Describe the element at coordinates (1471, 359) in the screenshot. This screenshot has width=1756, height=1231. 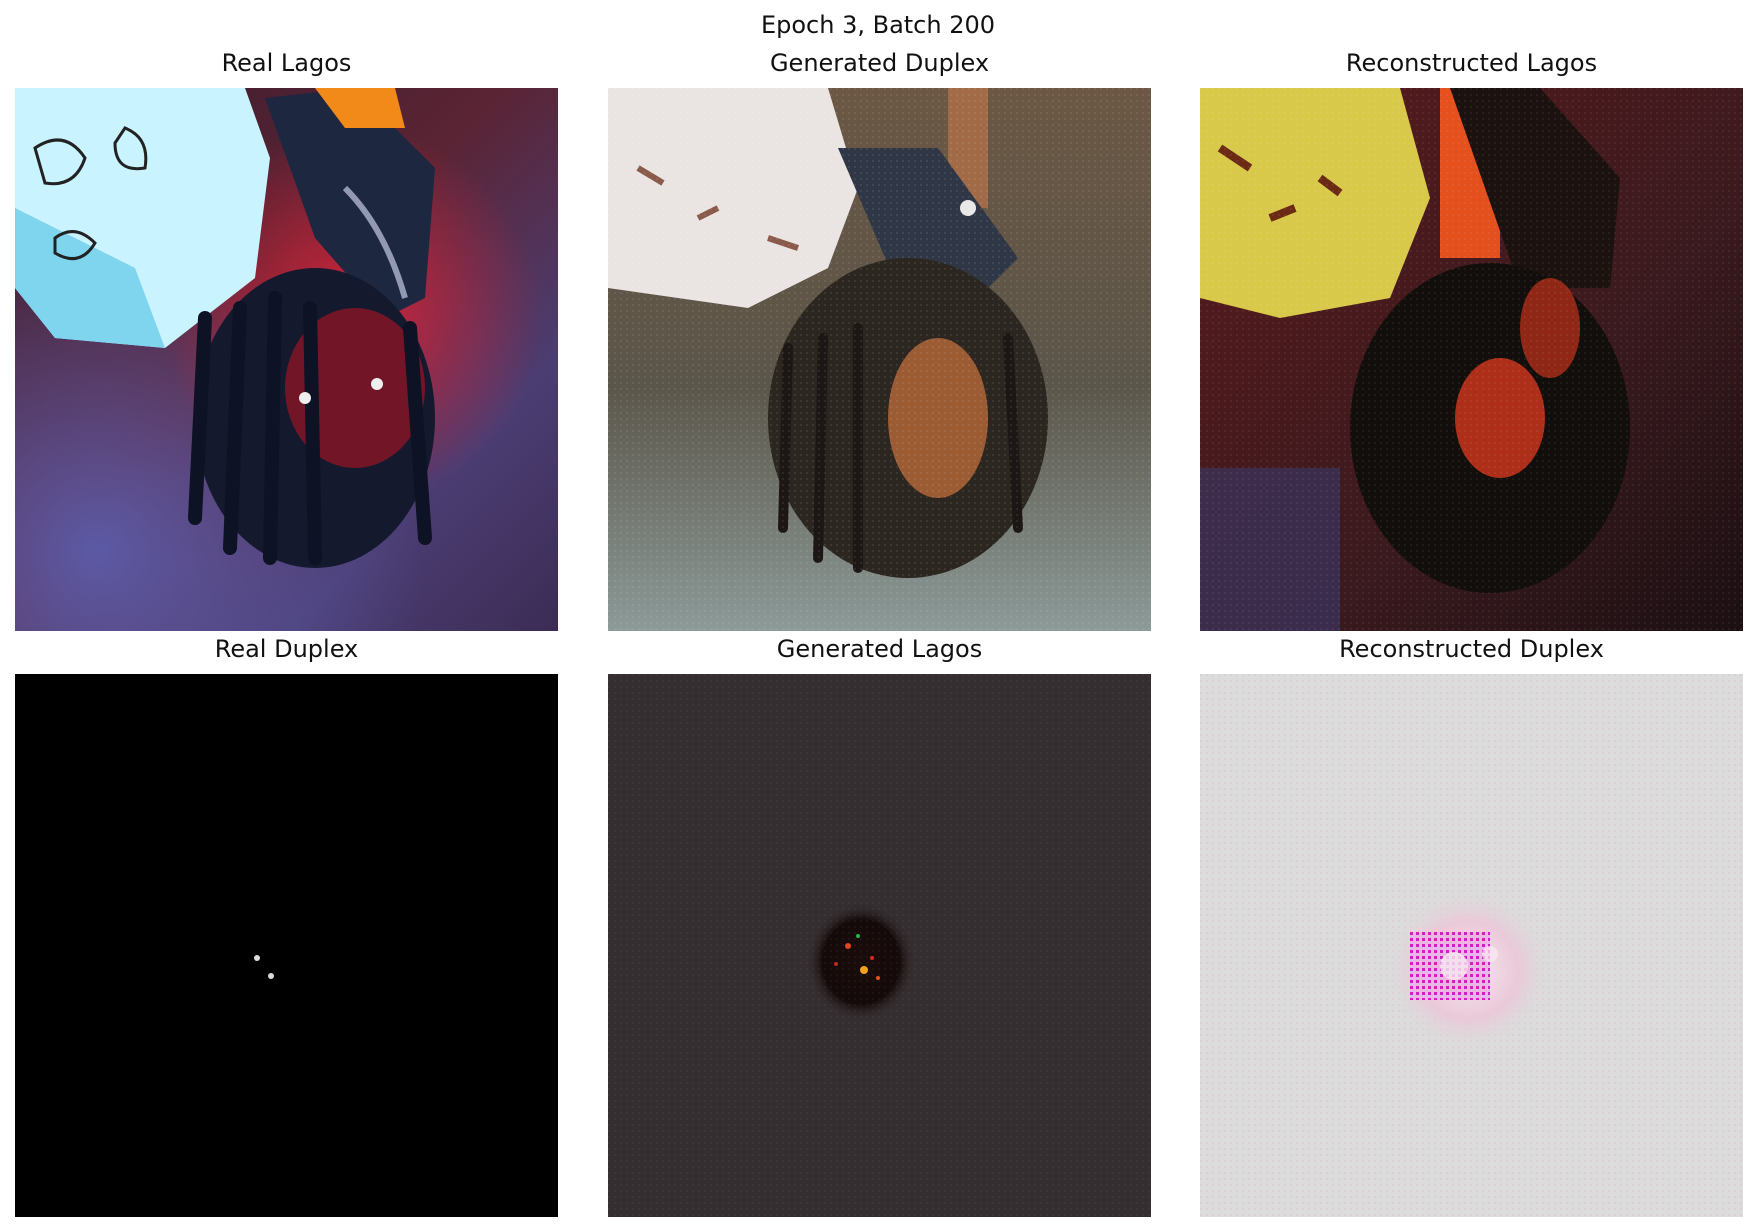
I see `reconstructed-lagos-image` at that location.